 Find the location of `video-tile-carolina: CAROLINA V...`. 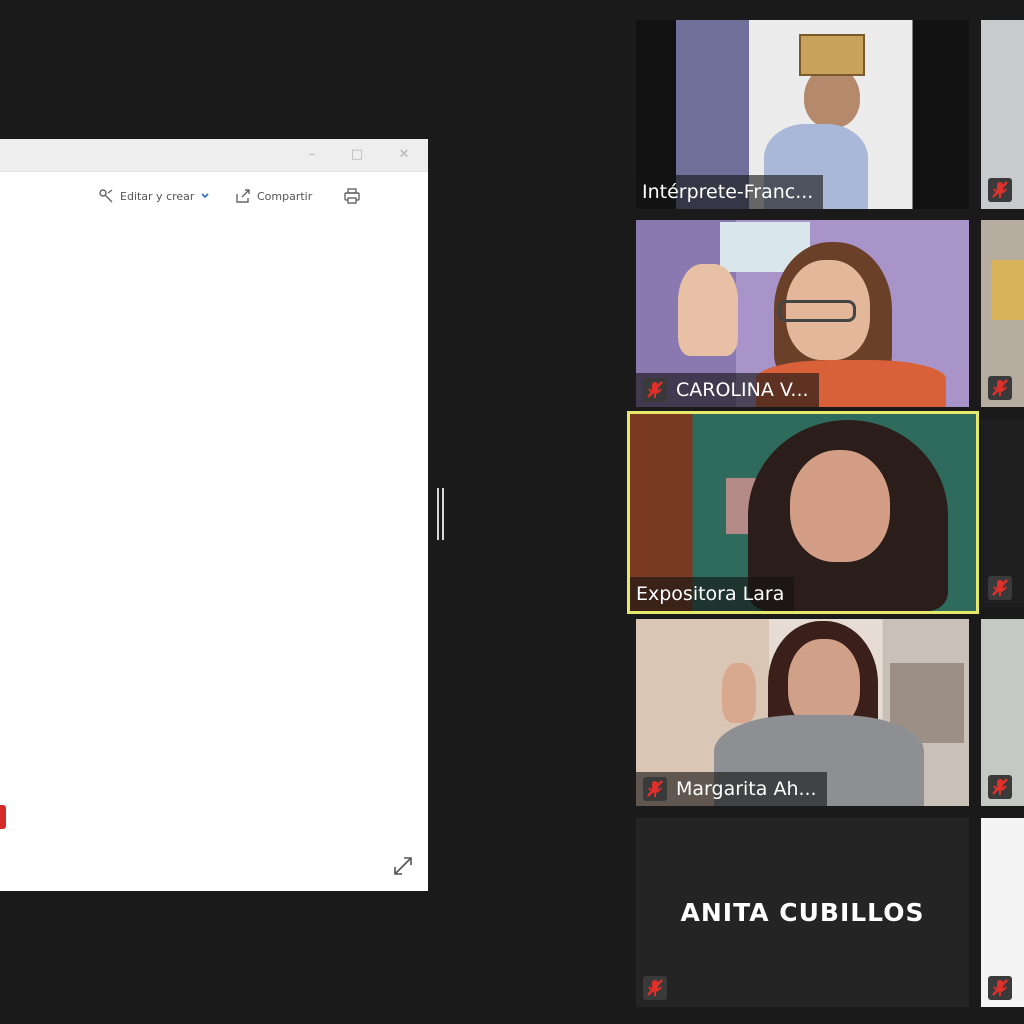

video-tile-carolina: CAROLINA V... is located at coordinates (802, 313).